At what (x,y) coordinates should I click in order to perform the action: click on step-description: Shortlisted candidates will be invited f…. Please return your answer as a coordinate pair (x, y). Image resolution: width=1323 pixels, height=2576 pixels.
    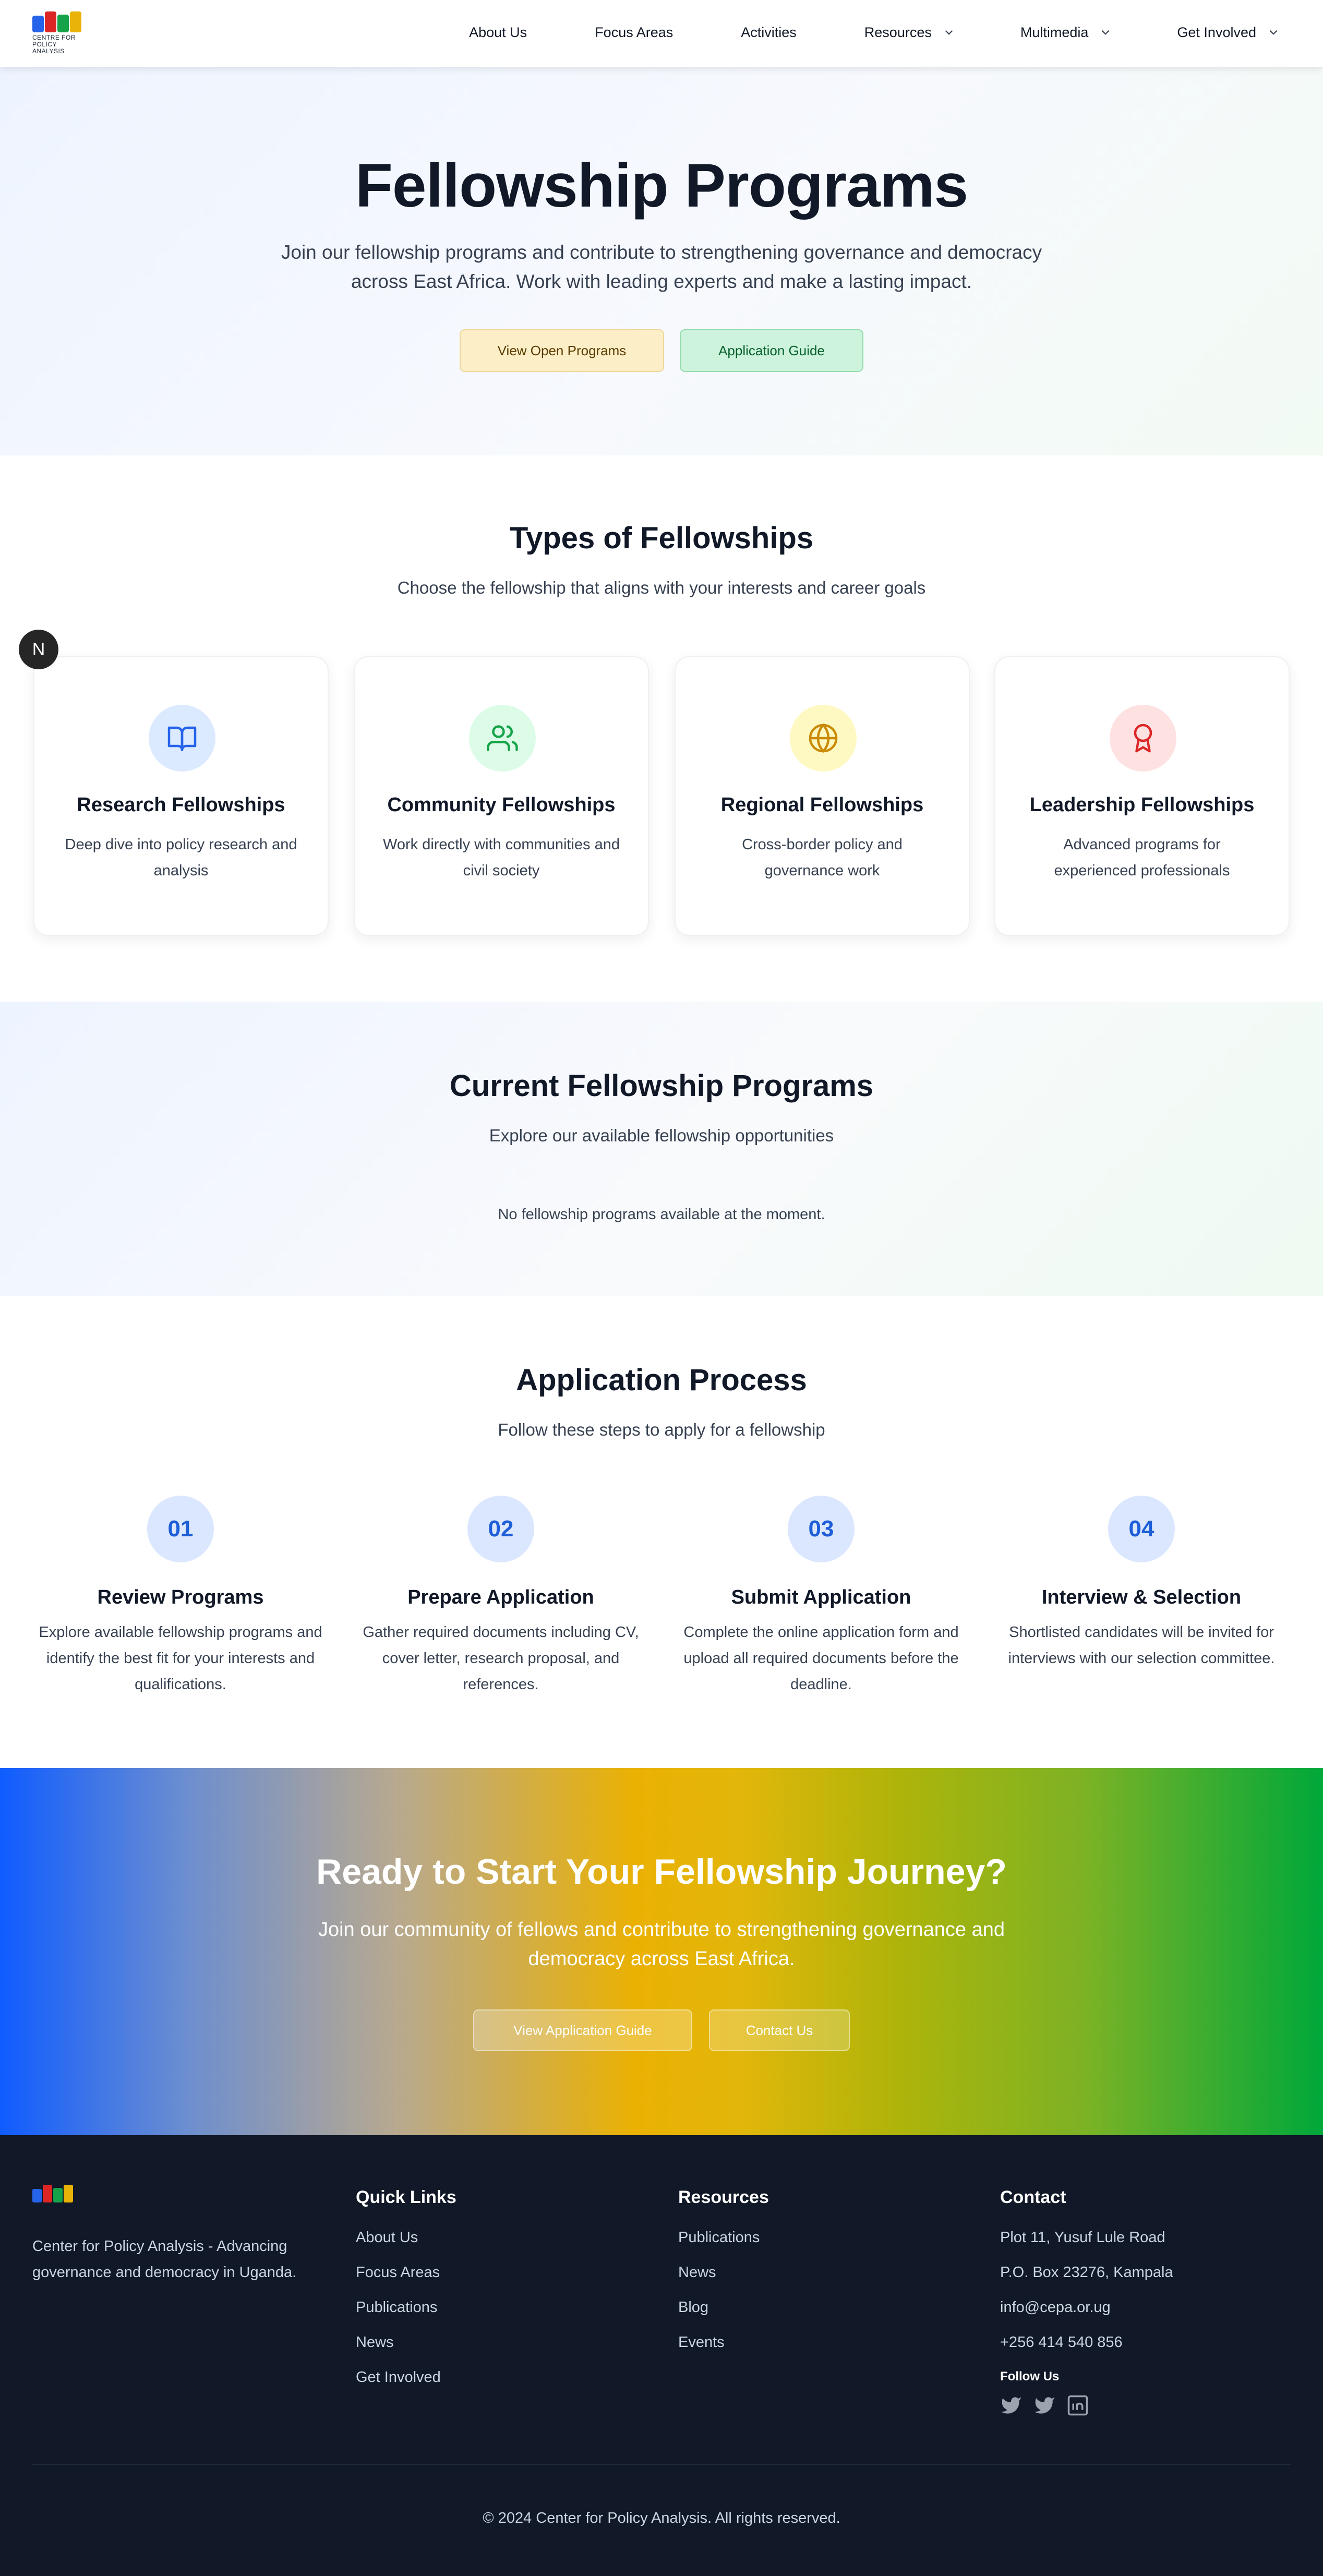
    Looking at the image, I should click on (1141, 1645).